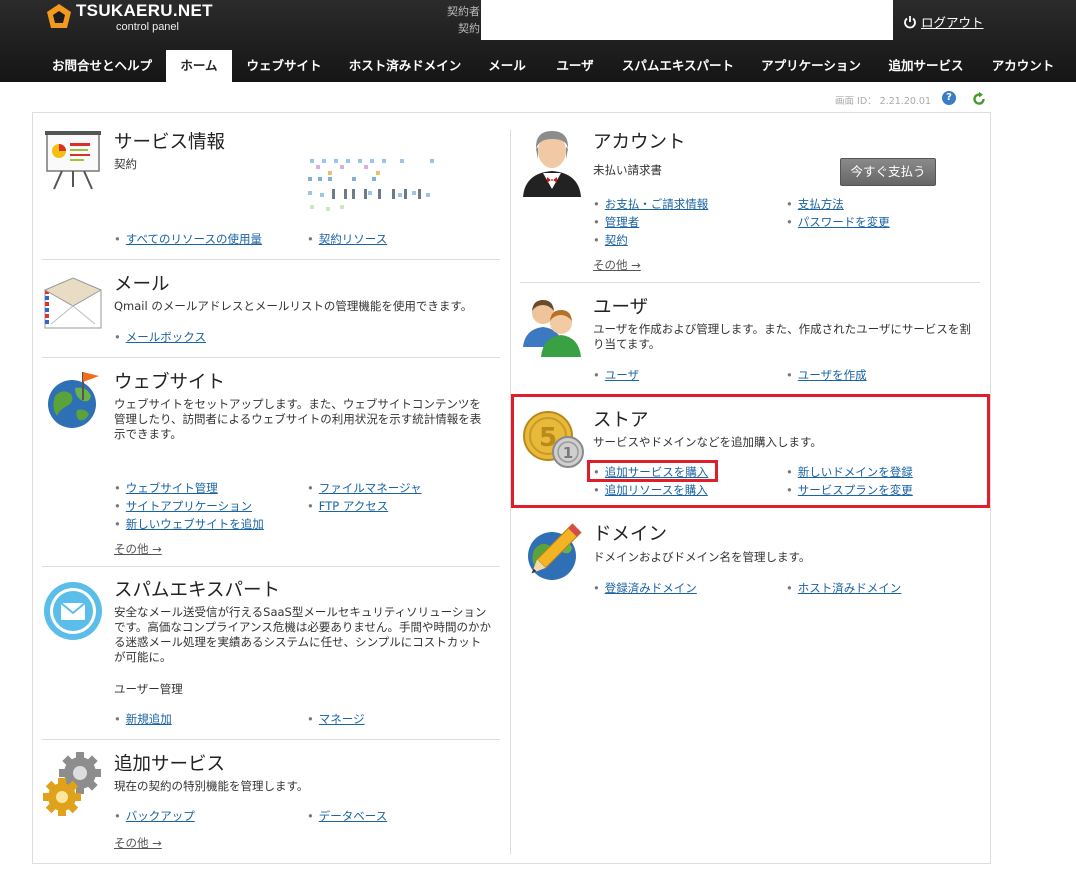  Describe the element at coordinates (469, 28) in the screenshot. I see `contract-label: 契約` at that location.